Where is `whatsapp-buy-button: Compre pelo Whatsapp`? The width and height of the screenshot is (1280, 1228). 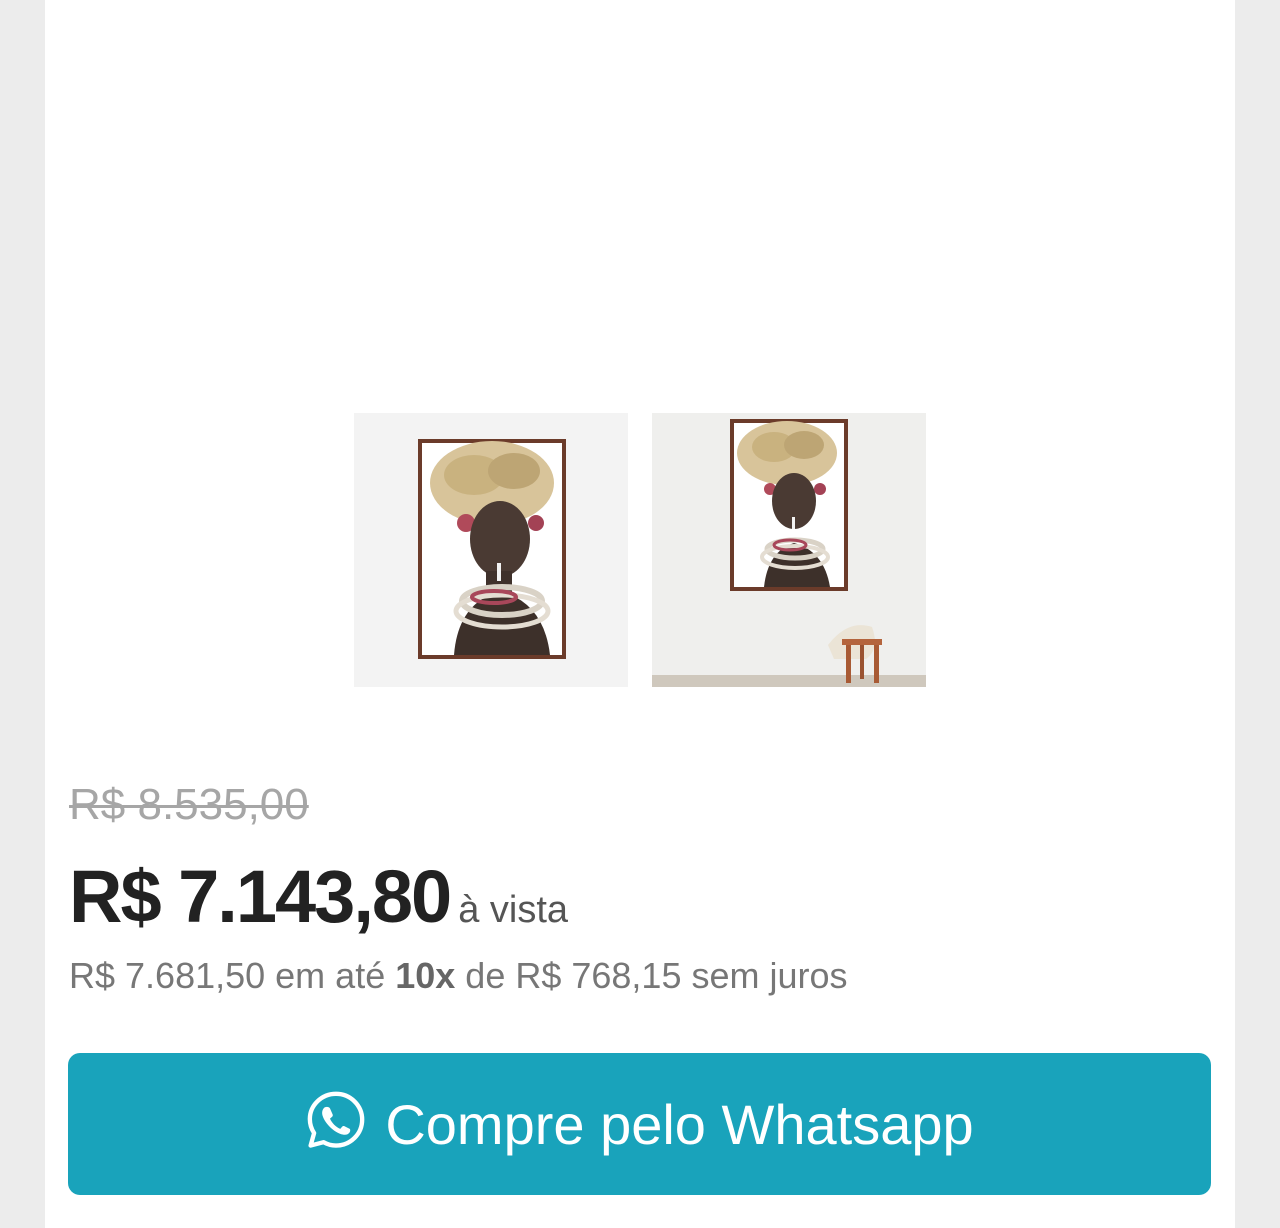
whatsapp-buy-button: Compre pelo Whatsapp is located at coordinates (639, 1124).